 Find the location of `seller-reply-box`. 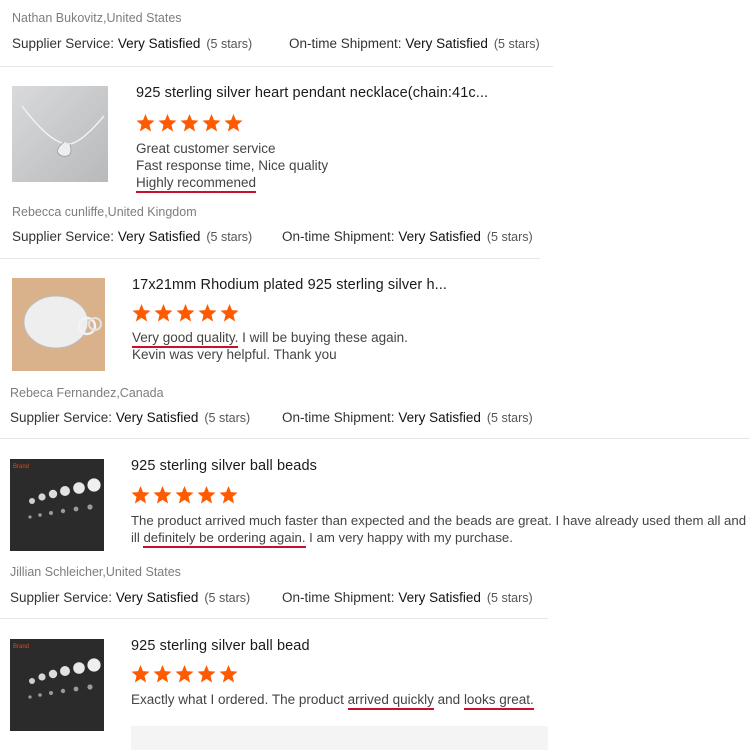

seller-reply-box is located at coordinates (339, 738).